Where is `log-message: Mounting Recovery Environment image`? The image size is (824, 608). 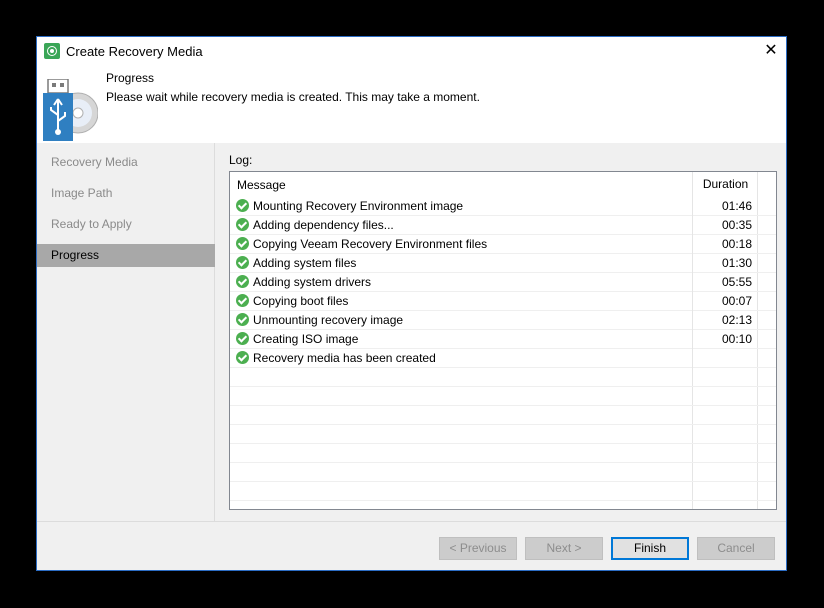
log-message: Mounting Recovery Environment image is located at coordinates (358, 206).